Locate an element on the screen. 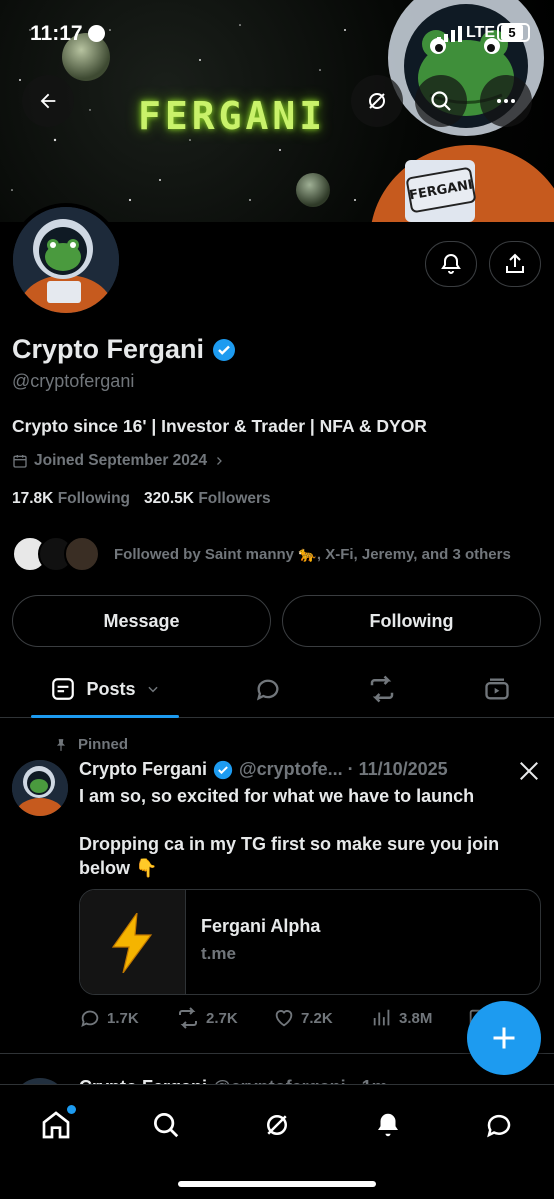 The height and width of the screenshot is (1199, 554). message-button: Message is located at coordinates (141, 621).